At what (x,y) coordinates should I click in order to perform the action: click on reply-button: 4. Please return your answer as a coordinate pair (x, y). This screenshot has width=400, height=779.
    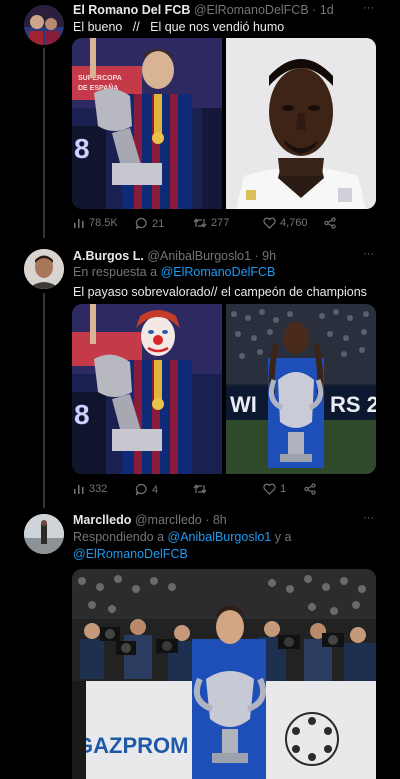
    Looking at the image, I should click on (146, 489).